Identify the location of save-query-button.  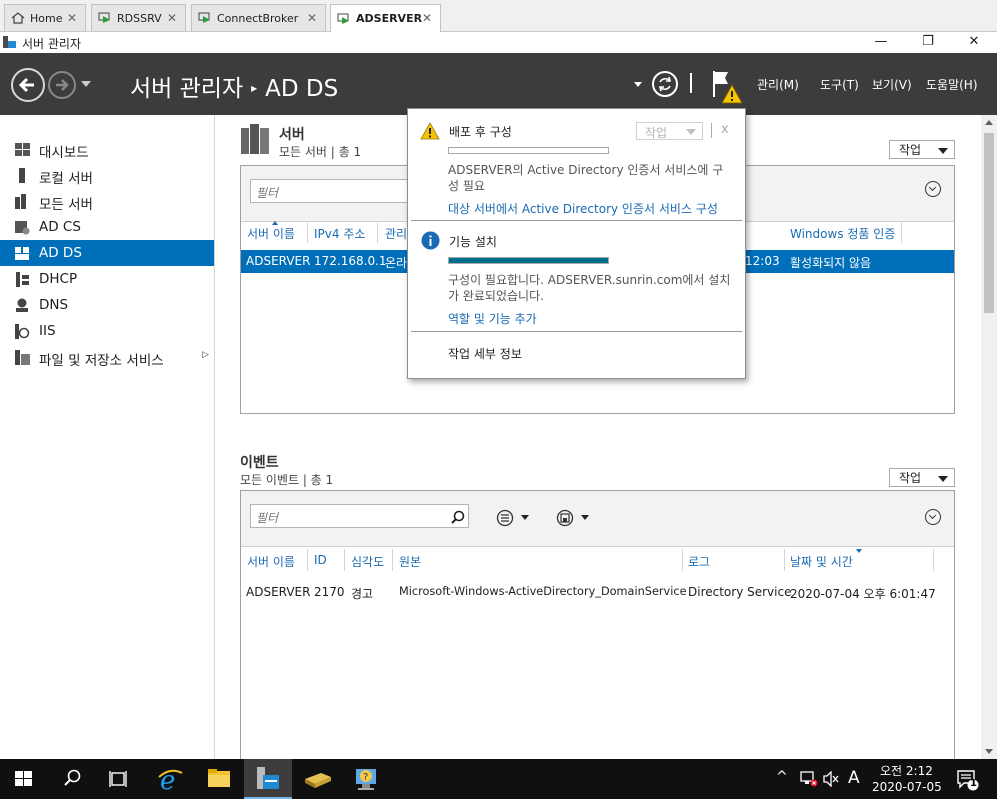
(573, 518).